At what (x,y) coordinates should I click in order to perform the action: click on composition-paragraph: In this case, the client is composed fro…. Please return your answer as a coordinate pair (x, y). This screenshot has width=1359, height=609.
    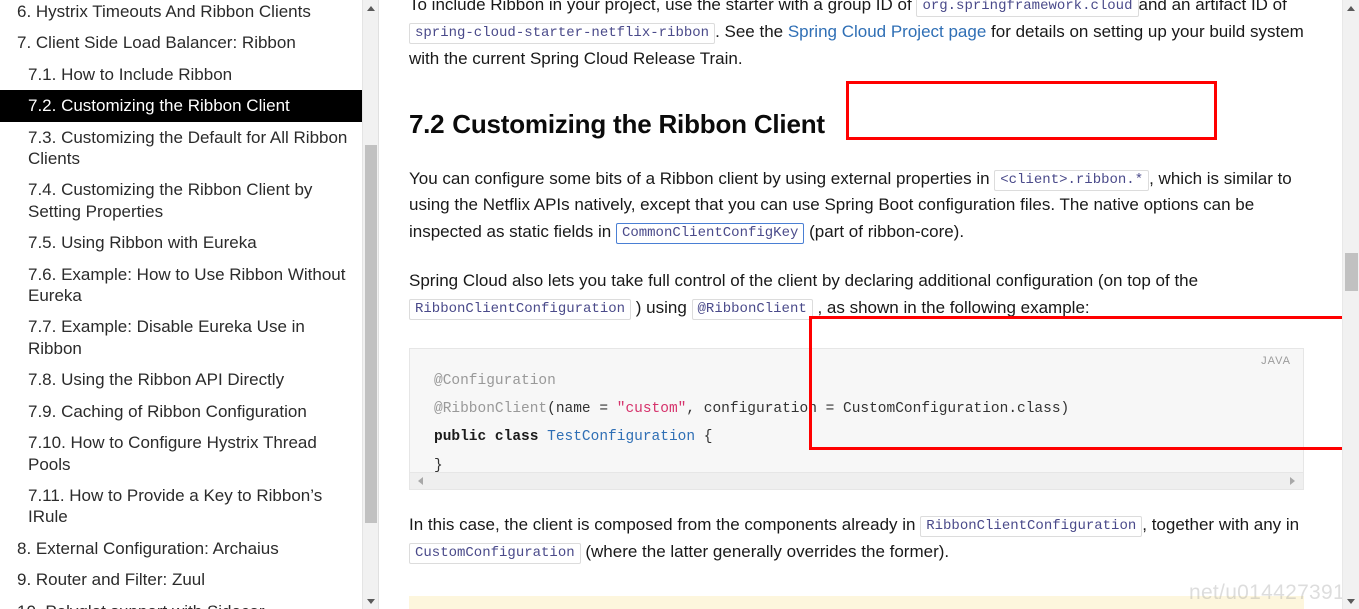
    Looking at the image, I should click on (859, 539).